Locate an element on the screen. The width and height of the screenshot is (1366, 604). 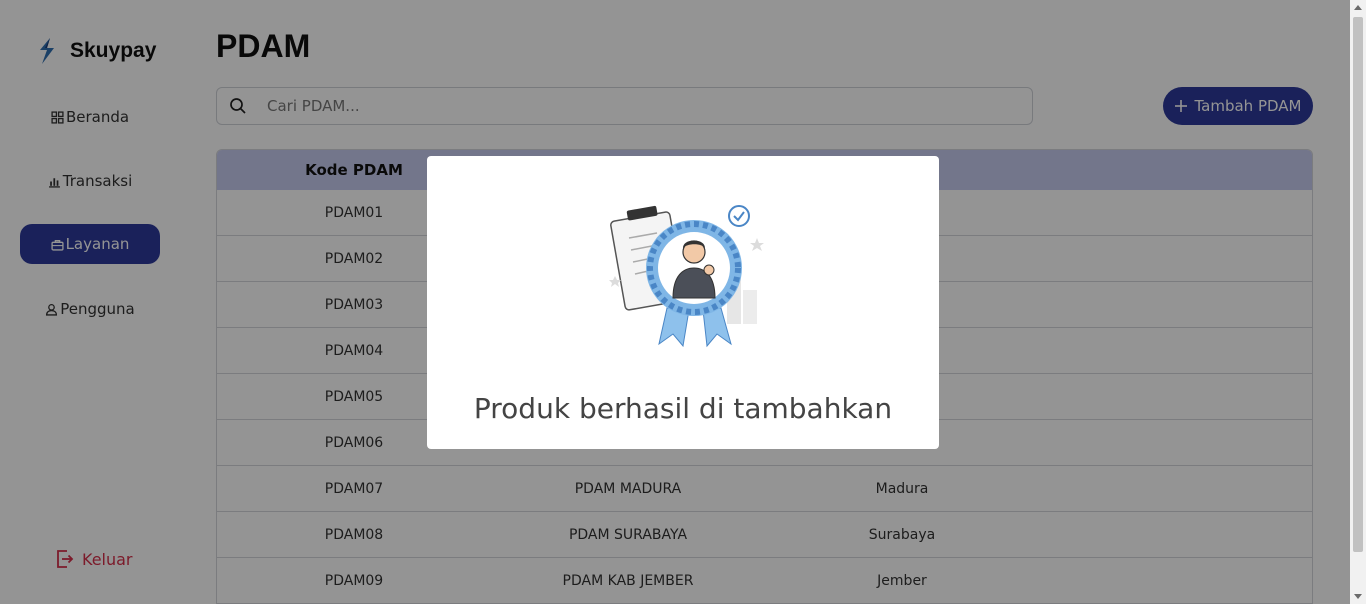
scroll-down-arrow-icon is located at coordinates (1358, 596).